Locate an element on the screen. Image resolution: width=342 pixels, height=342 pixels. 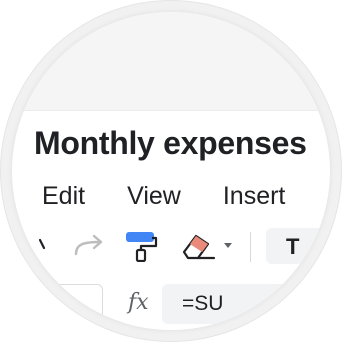
text-format-label: T is located at coordinates (293, 246).